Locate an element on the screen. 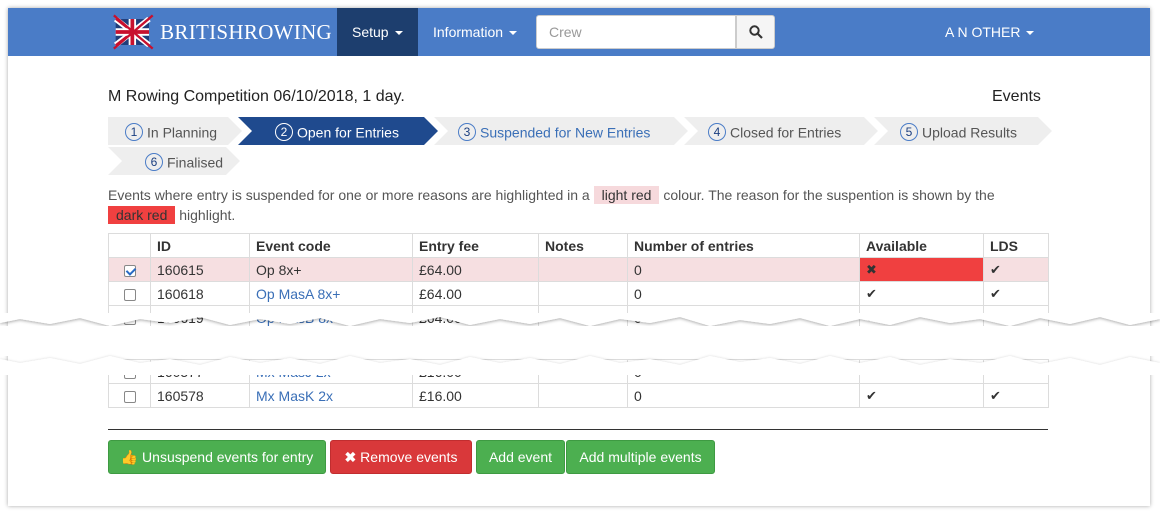  information-menu-label: Information is located at coordinates (468, 32).